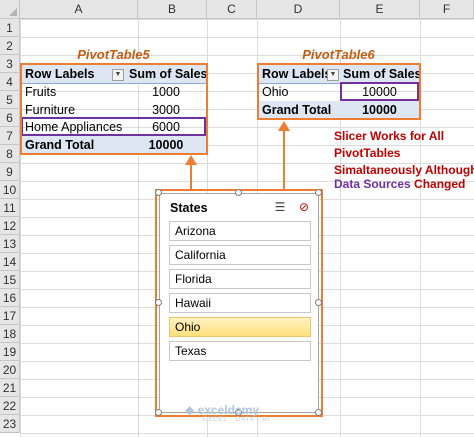  I want to click on row-header: 15, so click(10, 280).